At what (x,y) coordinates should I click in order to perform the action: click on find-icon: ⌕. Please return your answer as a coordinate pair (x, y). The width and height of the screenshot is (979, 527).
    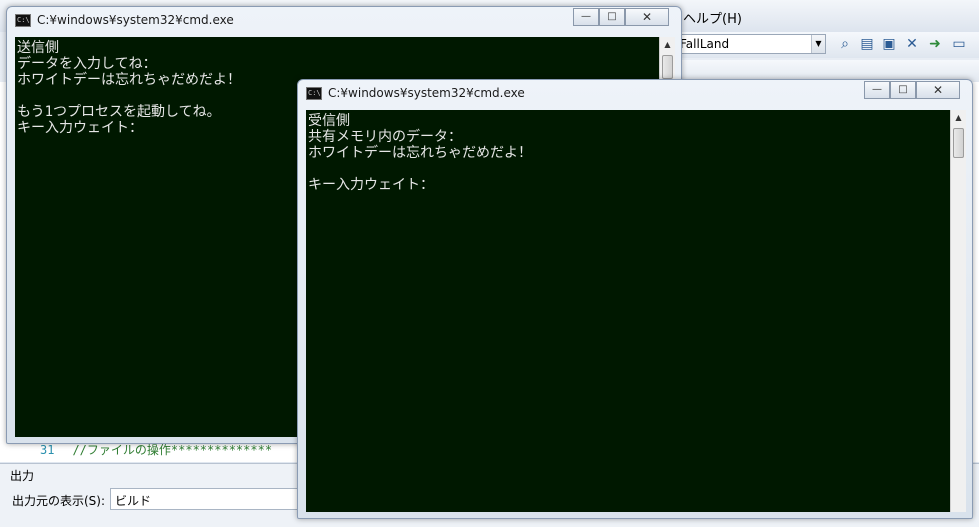
    Looking at the image, I should click on (845, 44).